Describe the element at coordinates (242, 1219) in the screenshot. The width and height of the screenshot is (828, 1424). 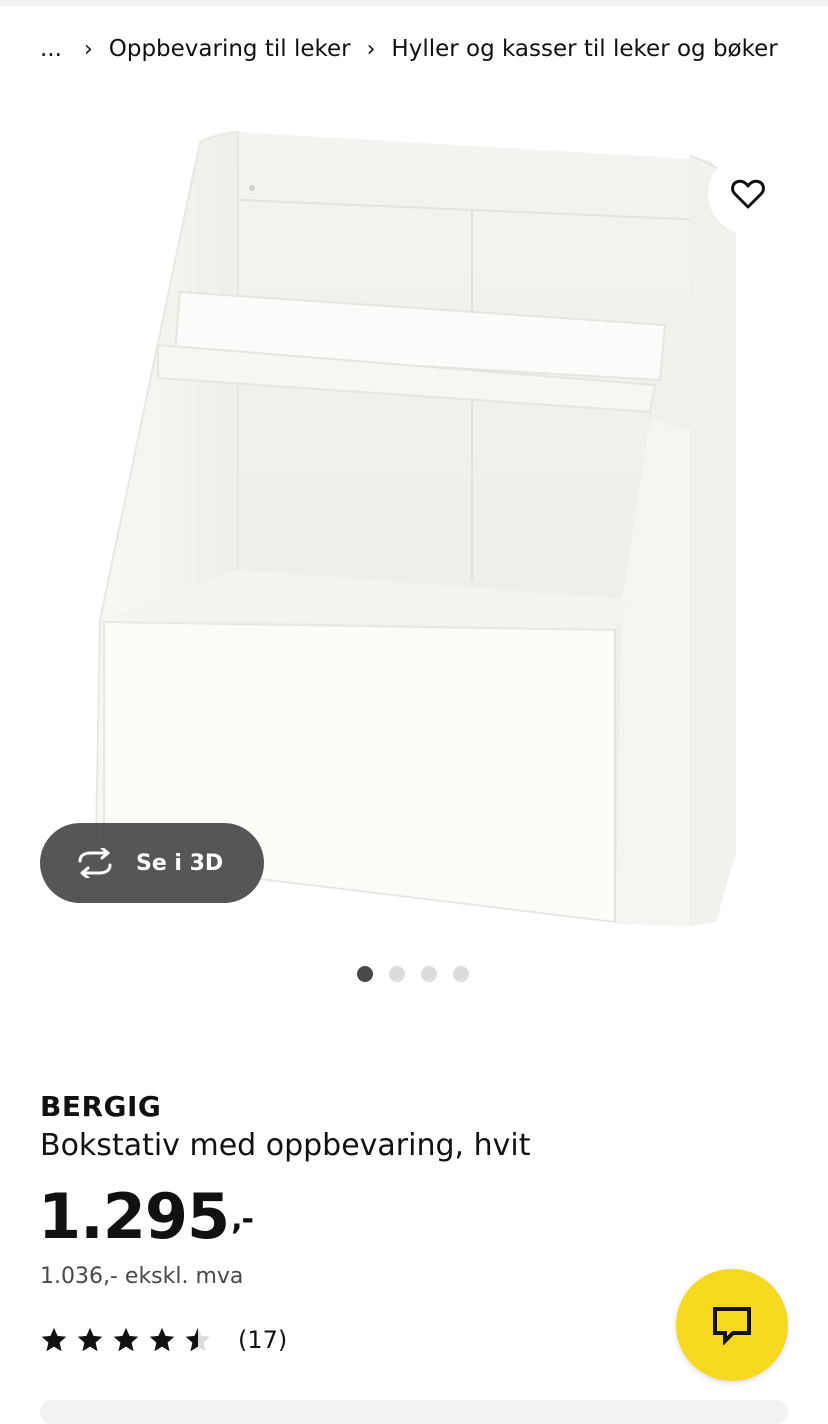
I see `price-suffix: ,-` at that location.